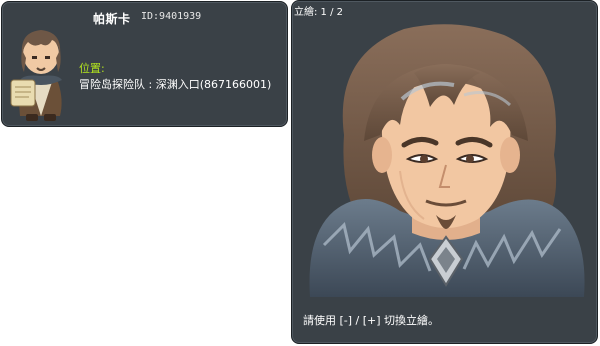  Describe the element at coordinates (171, 16) in the screenshot. I see `npc-id: ID:9401939` at that location.